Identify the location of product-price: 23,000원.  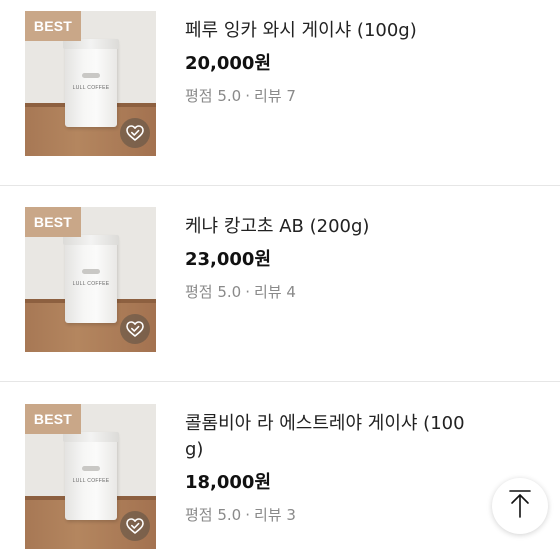
(228, 259).